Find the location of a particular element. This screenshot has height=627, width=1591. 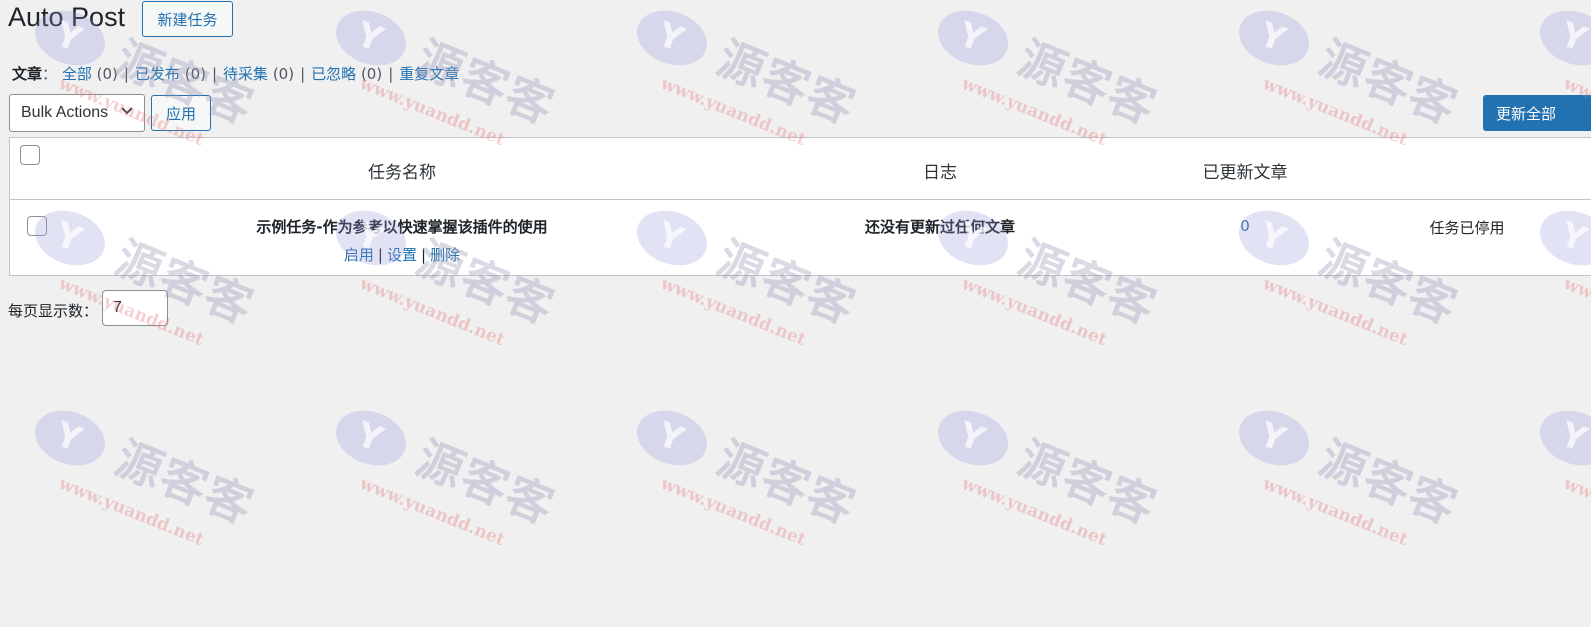

chevron-down-icon is located at coordinates (127, 112).